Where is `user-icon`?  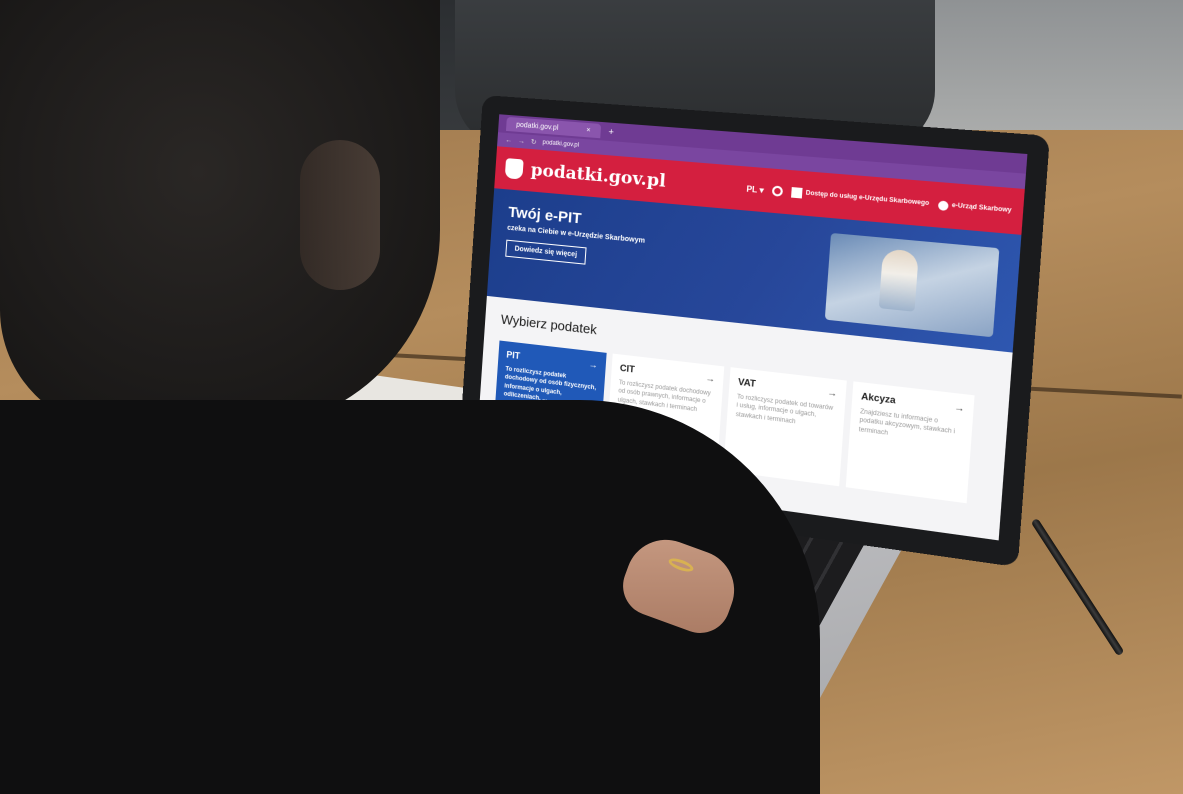 user-icon is located at coordinates (943, 205).